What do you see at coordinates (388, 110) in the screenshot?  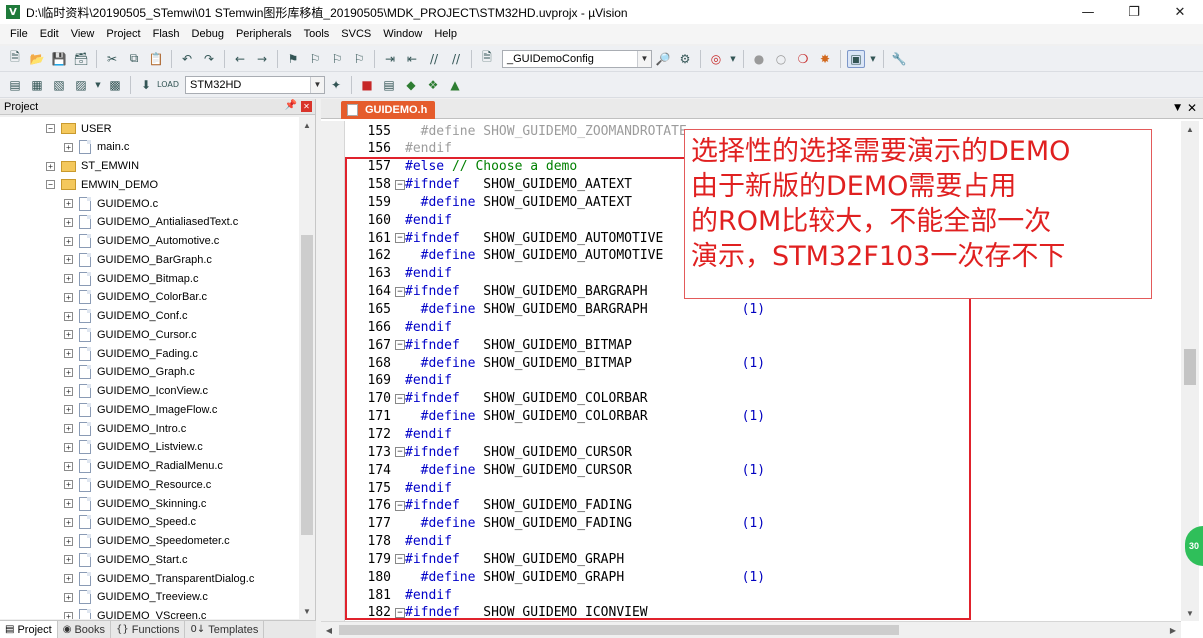 I see `editor-tab-guidemo-h: GUIDEMO.h` at bounding box center [388, 110].